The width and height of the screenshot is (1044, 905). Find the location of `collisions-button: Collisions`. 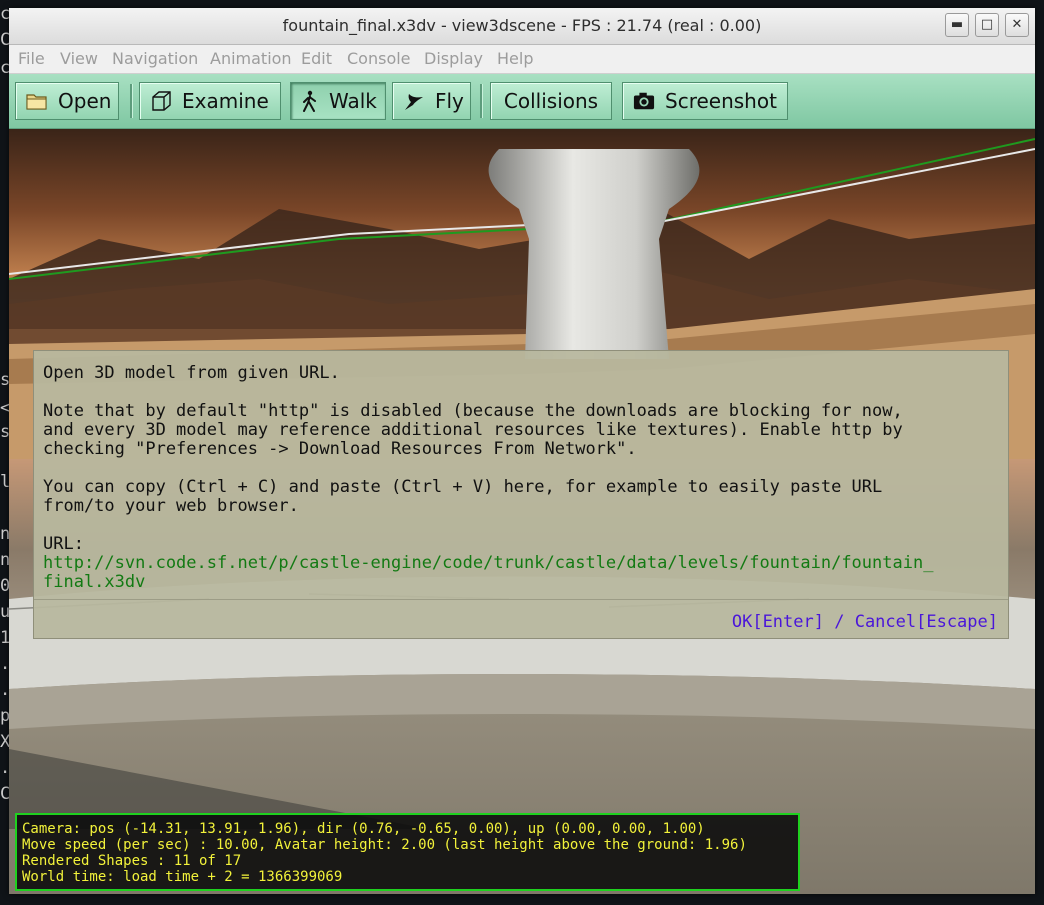

collisions-button: Collisions is located at coordinates (551, 101).